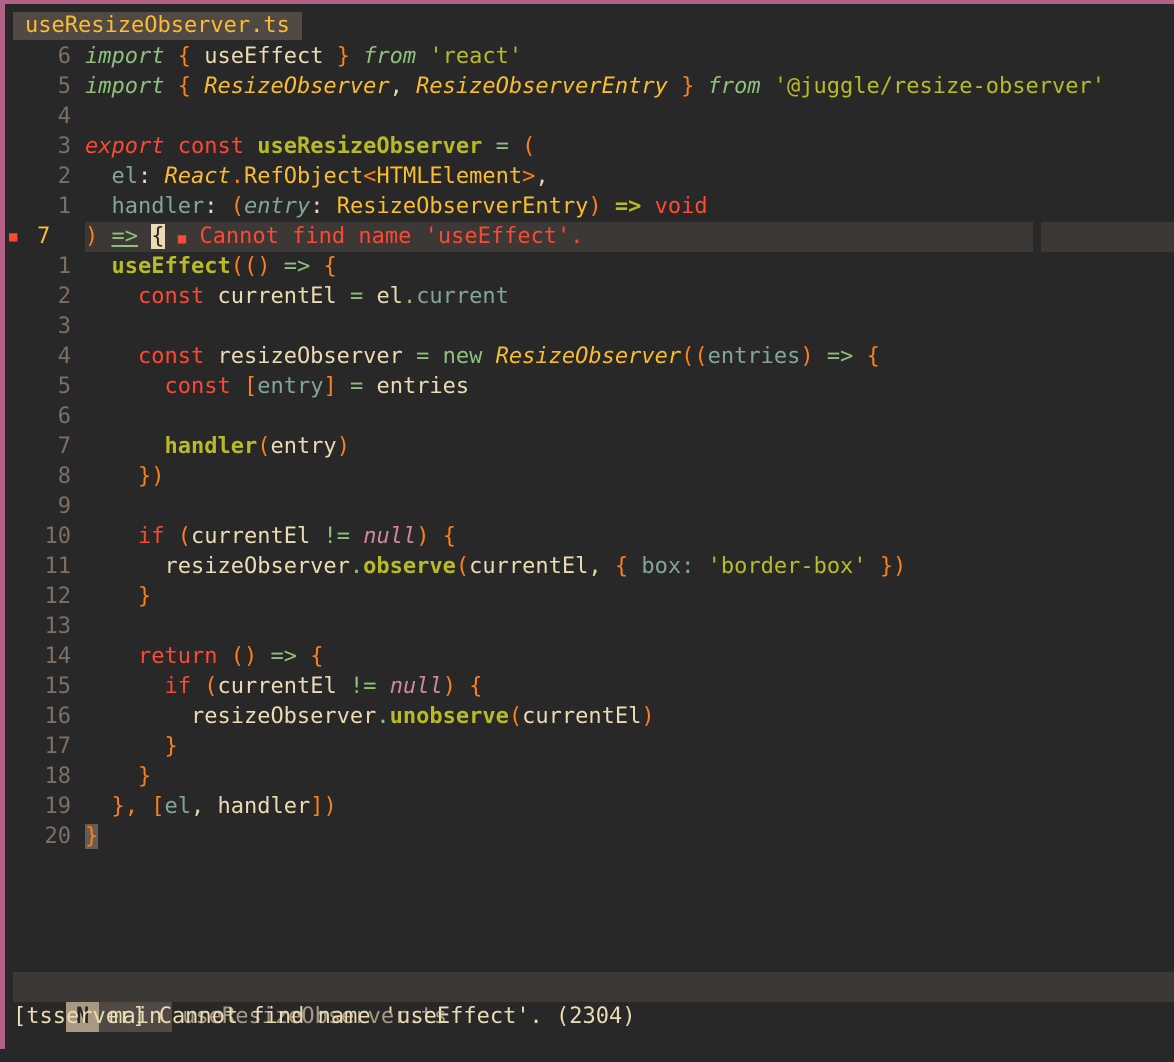 Image resolution: width=1174 pixels, height=1062 pixels. What do you see at coordinates (211, 267) in the screenshot?
I see `code-text: useEffect(() => {` at bounding box center [211, 267].